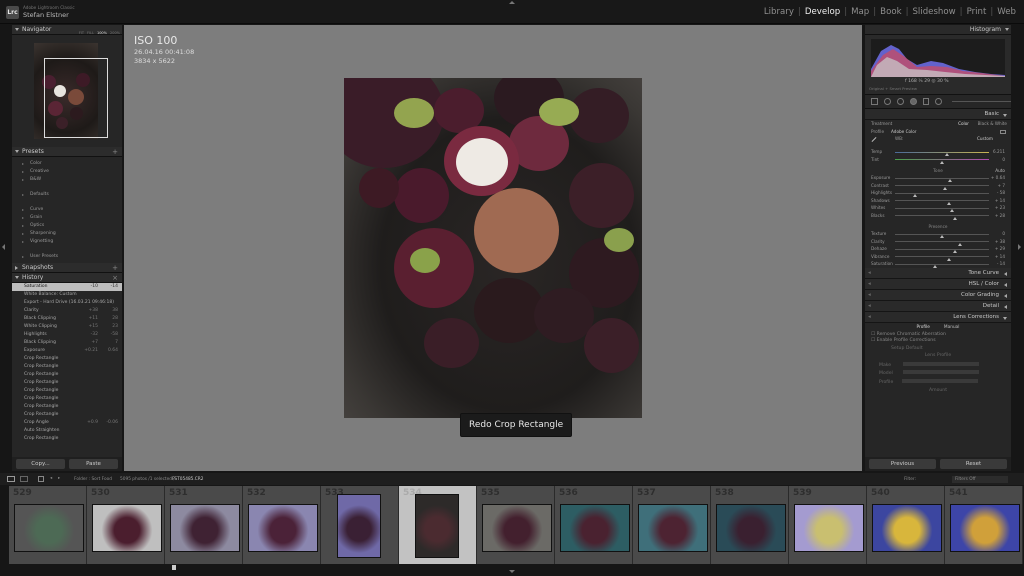 This screenshot has width=1024, height=576. I want to click on lens-profile-select, so click(940, 381).